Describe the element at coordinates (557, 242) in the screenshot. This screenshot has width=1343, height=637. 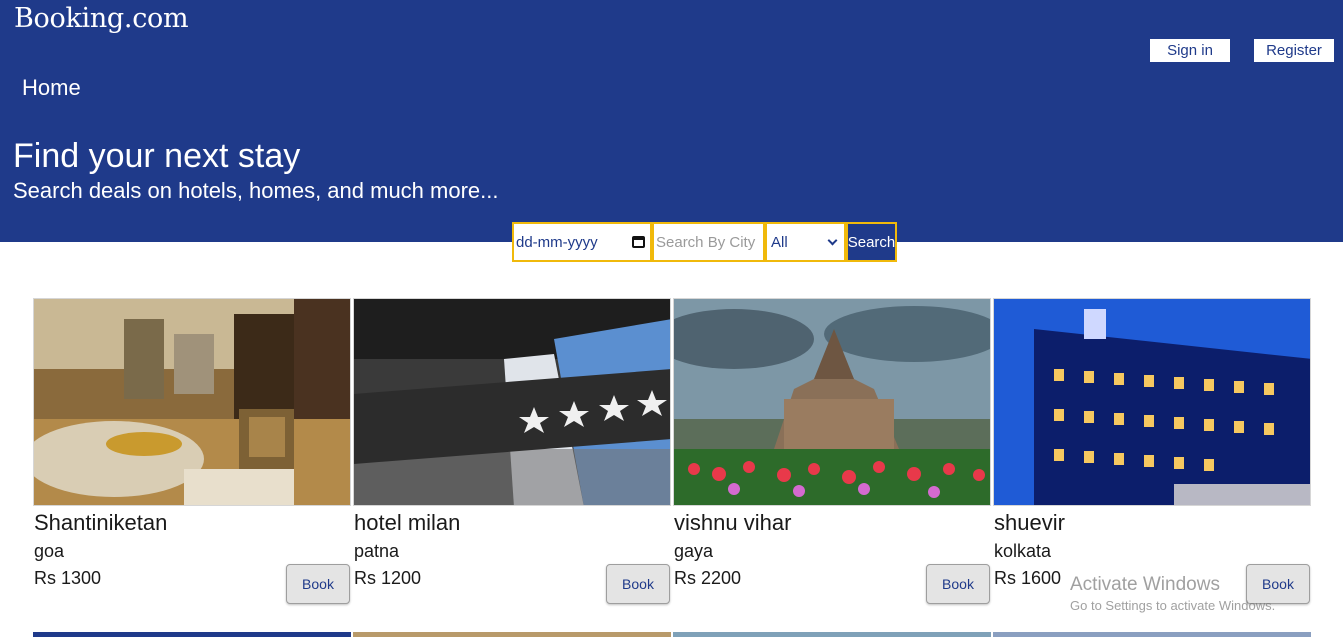
I see `date-input-value: dd-mm-yyyy` at that location.